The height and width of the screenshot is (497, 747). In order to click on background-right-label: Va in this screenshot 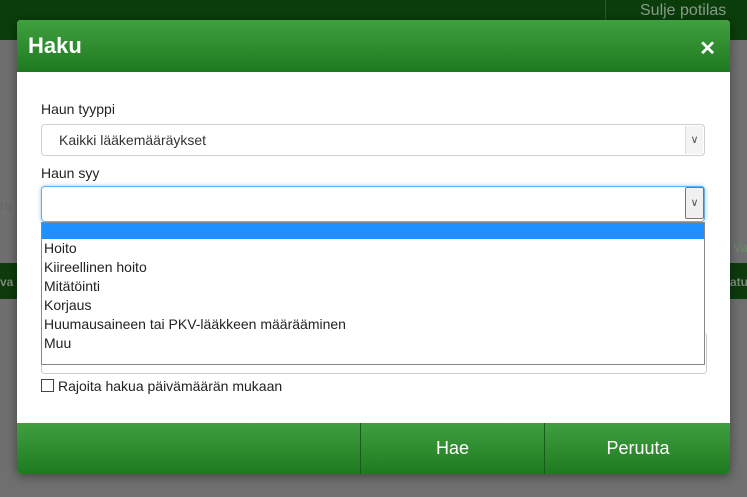, I will do `click(740, 247)`.